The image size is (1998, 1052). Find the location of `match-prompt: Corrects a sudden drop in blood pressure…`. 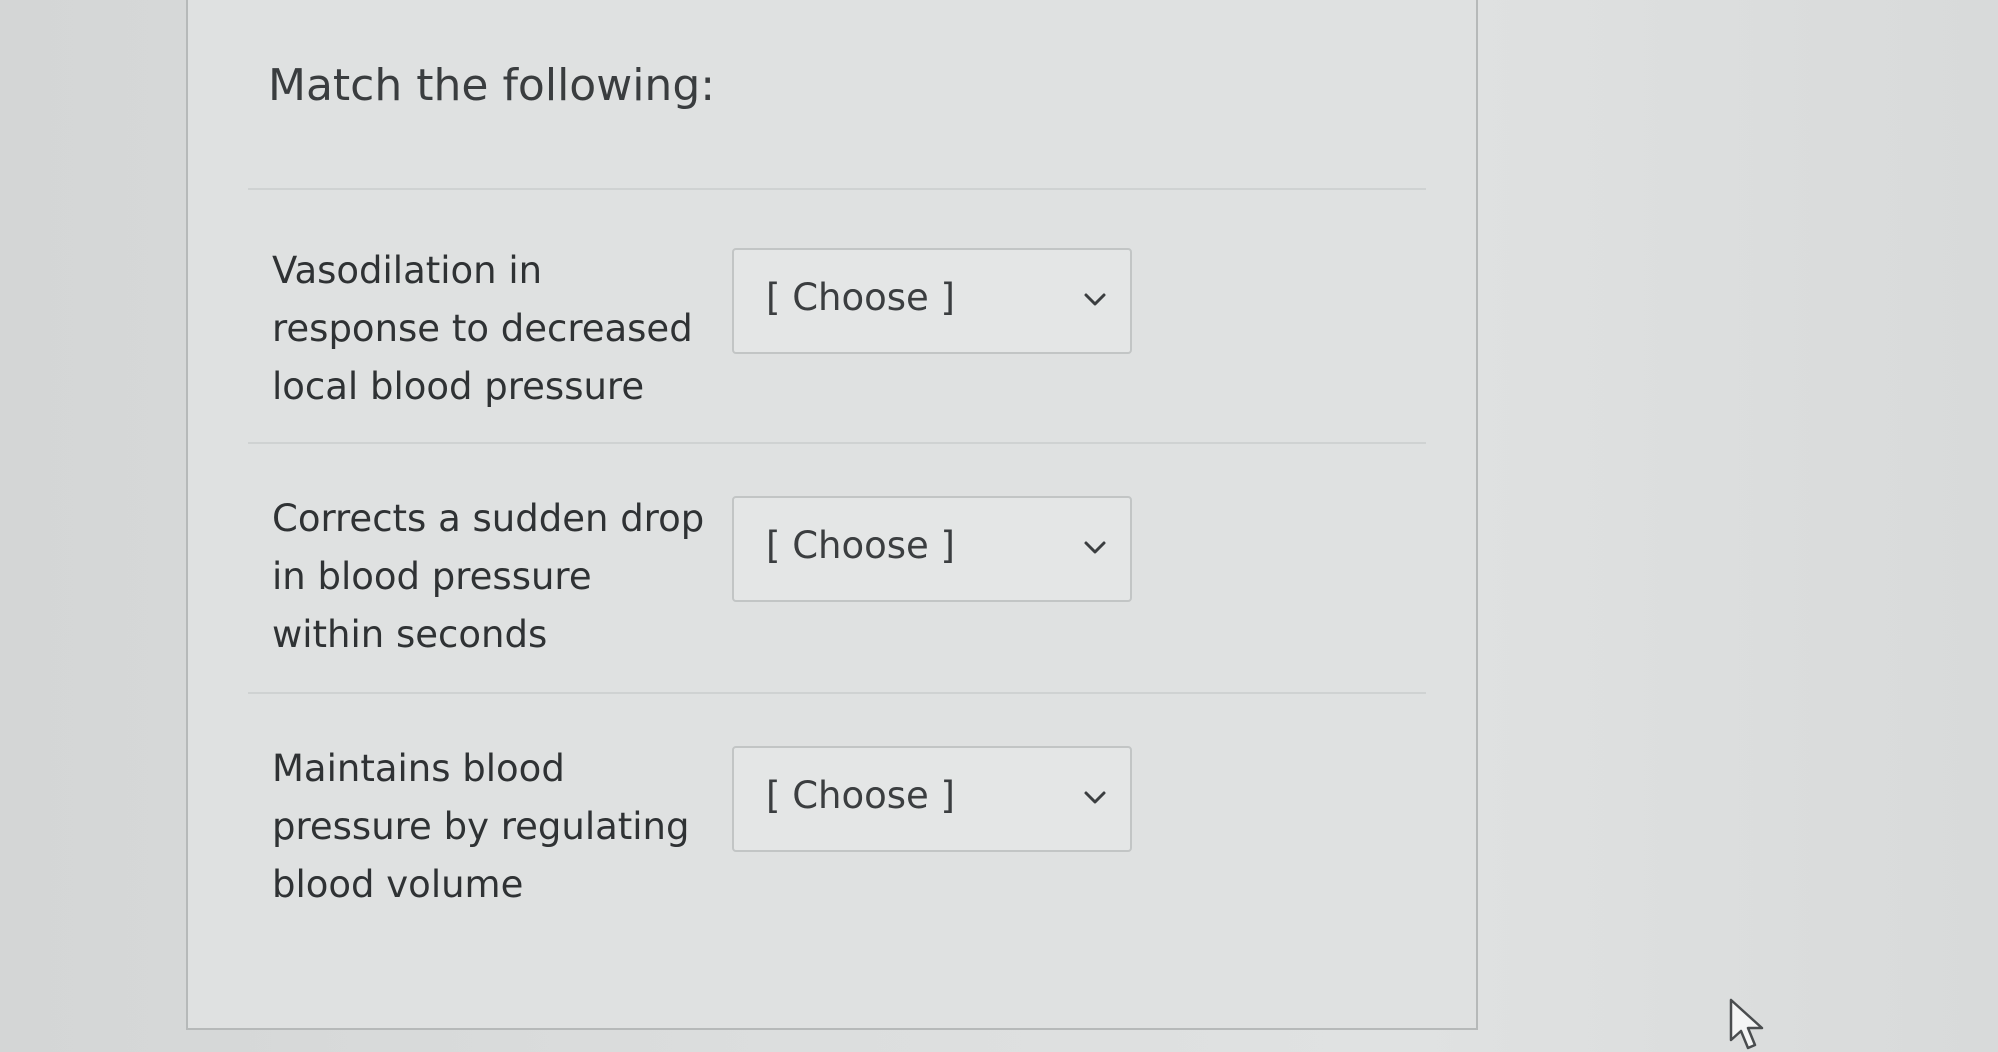

match-prompt: Corrects a sudden drop in blood pressure… is located at coordinates (488, 576).